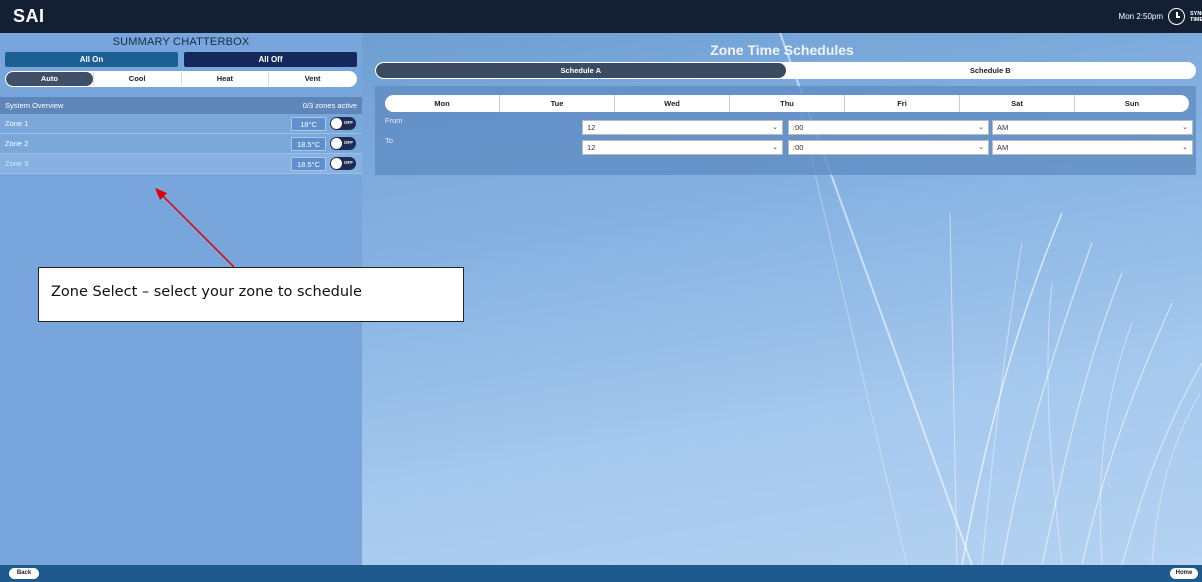 This screenshot has height=582, width=1202. Describe the element at coordinates (682, 147) in the screenshot. I see `to-hour-select: 12 ⌄` at that location.